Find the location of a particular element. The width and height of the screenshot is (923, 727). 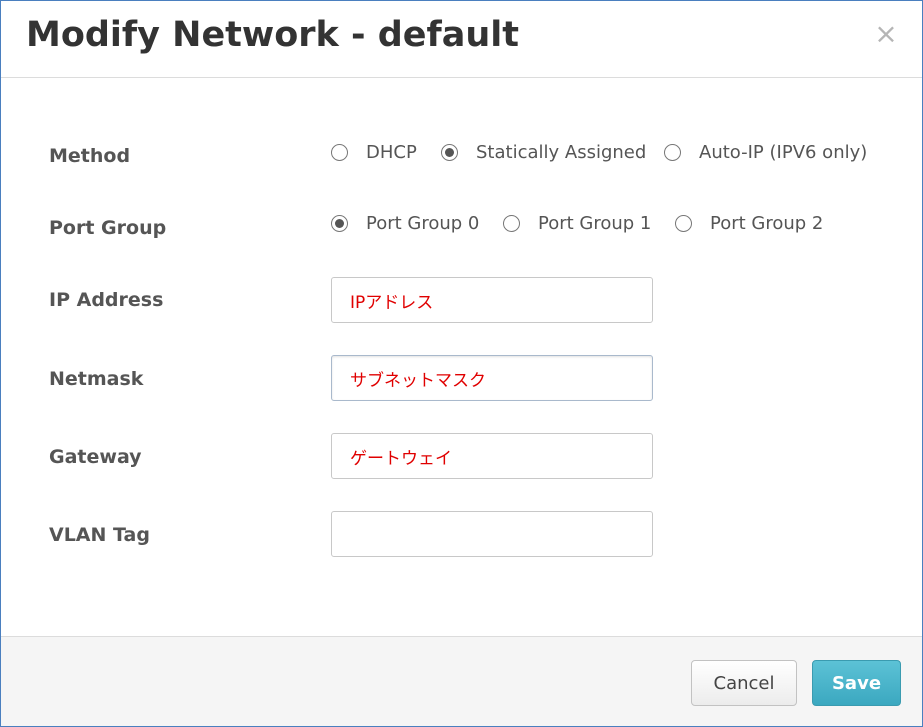

close-icon: × is located at coordinates (886, 34).